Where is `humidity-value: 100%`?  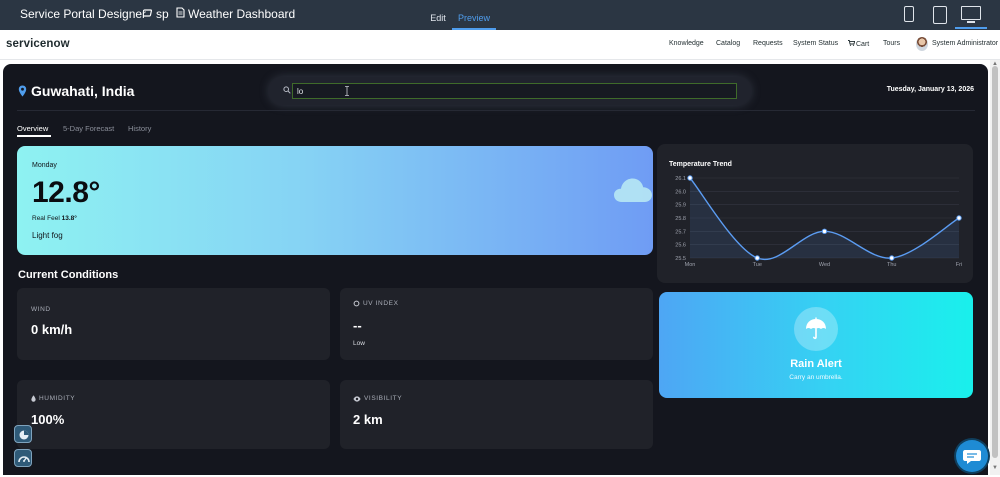 humidity-value: 100% is located at coordinates (48, 419).